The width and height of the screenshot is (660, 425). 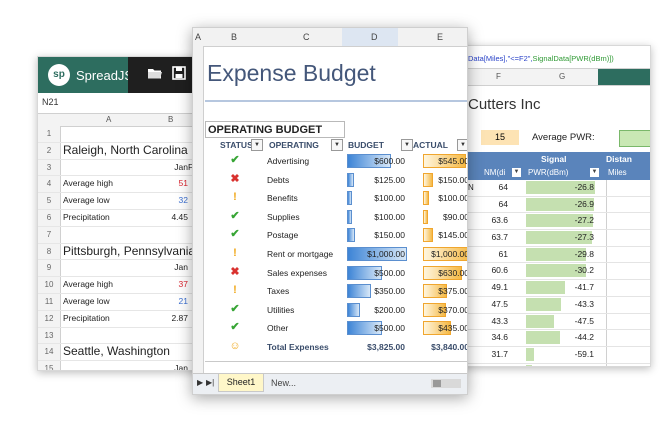 I want to click on cell-value: 21, so click(x=168, y=301).